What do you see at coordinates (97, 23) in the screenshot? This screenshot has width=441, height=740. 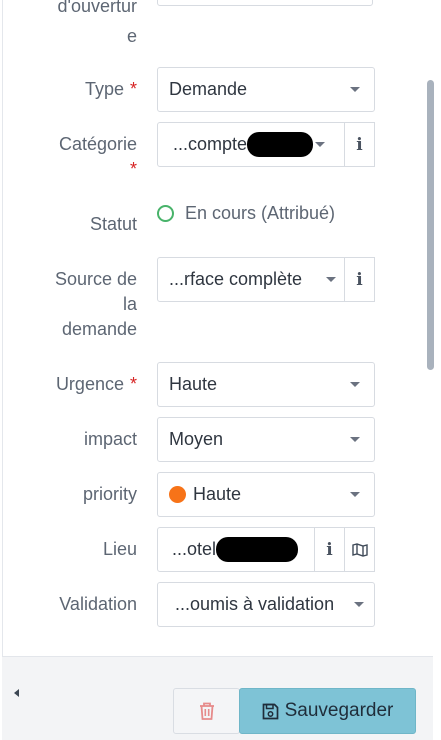 I see `opening-date-label: d'ouvertur e` at bounding box center [97, 23].